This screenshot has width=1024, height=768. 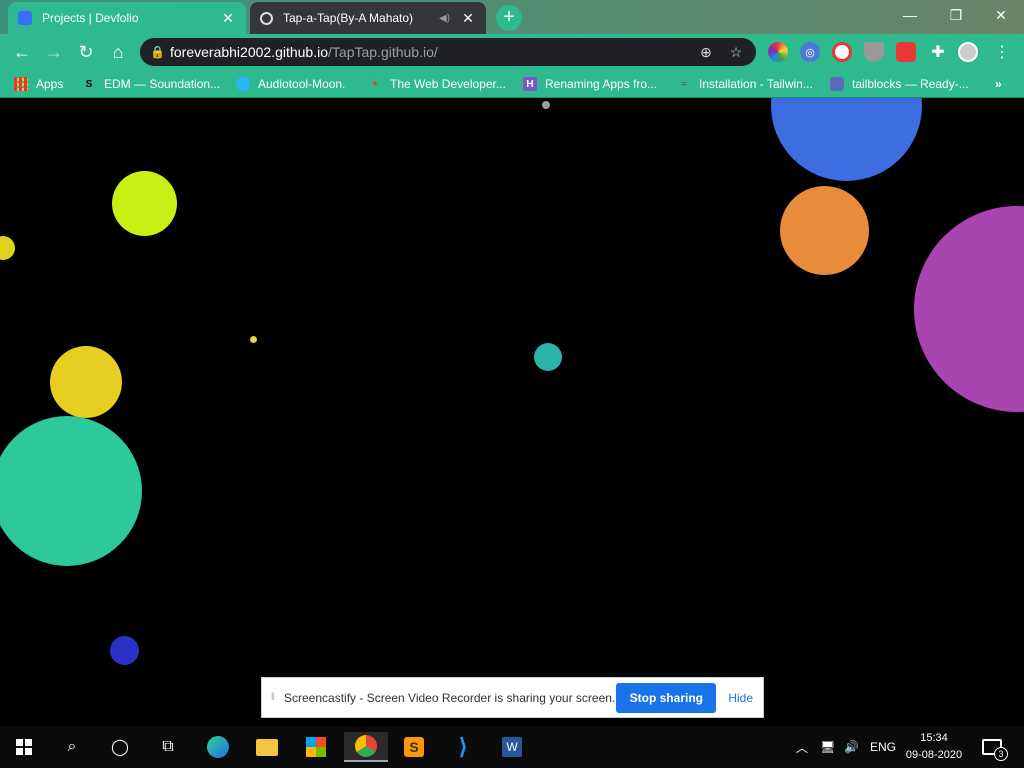 What do you see at coordinates (969, 309) in the screenshot?
I see `purple-ball` at bounding box center [969, 309].